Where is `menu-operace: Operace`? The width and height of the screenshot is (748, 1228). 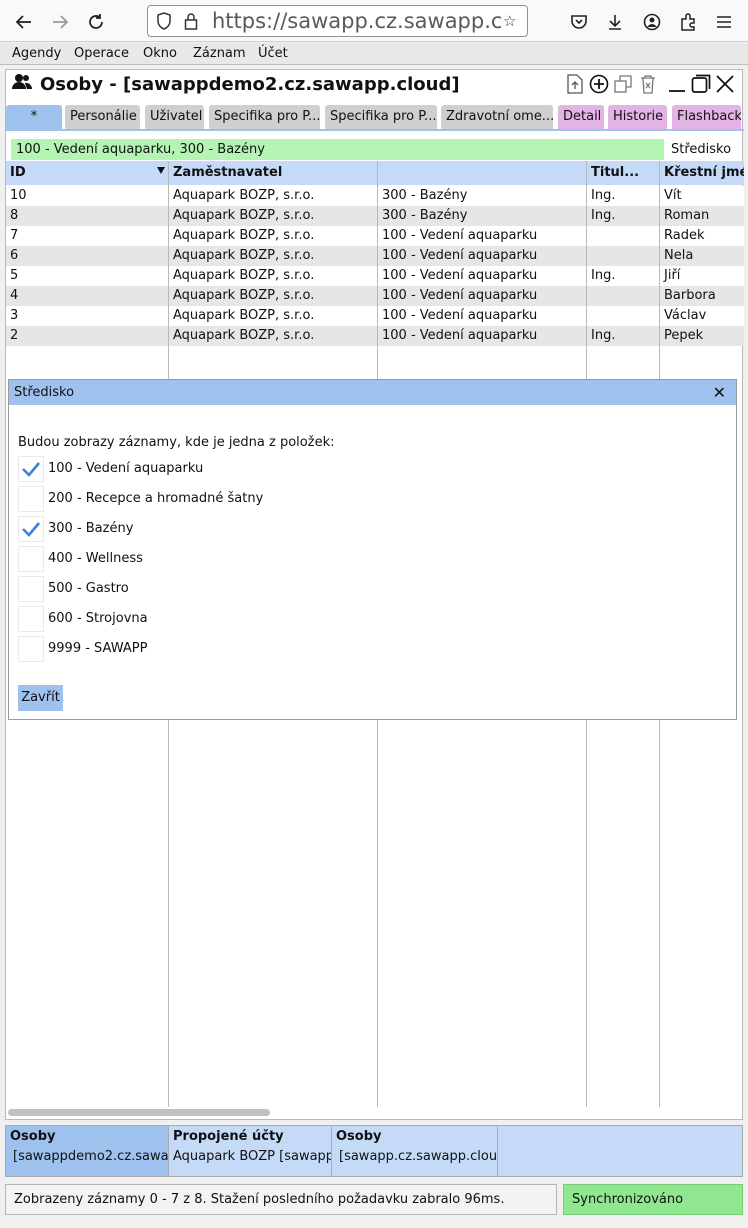 menu-operace: Operace is located at coordinates (101, 53).